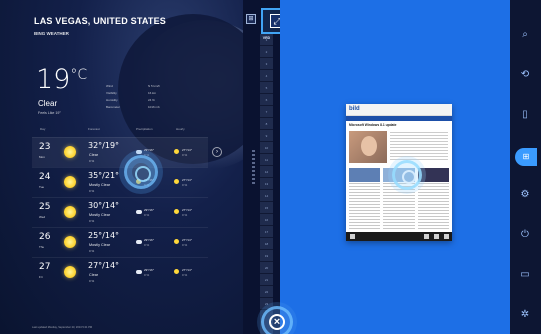 The width and height of the screenshot is (541, 334). I want to click on high-low-temperature: 25°/14°, so click(104, 235).